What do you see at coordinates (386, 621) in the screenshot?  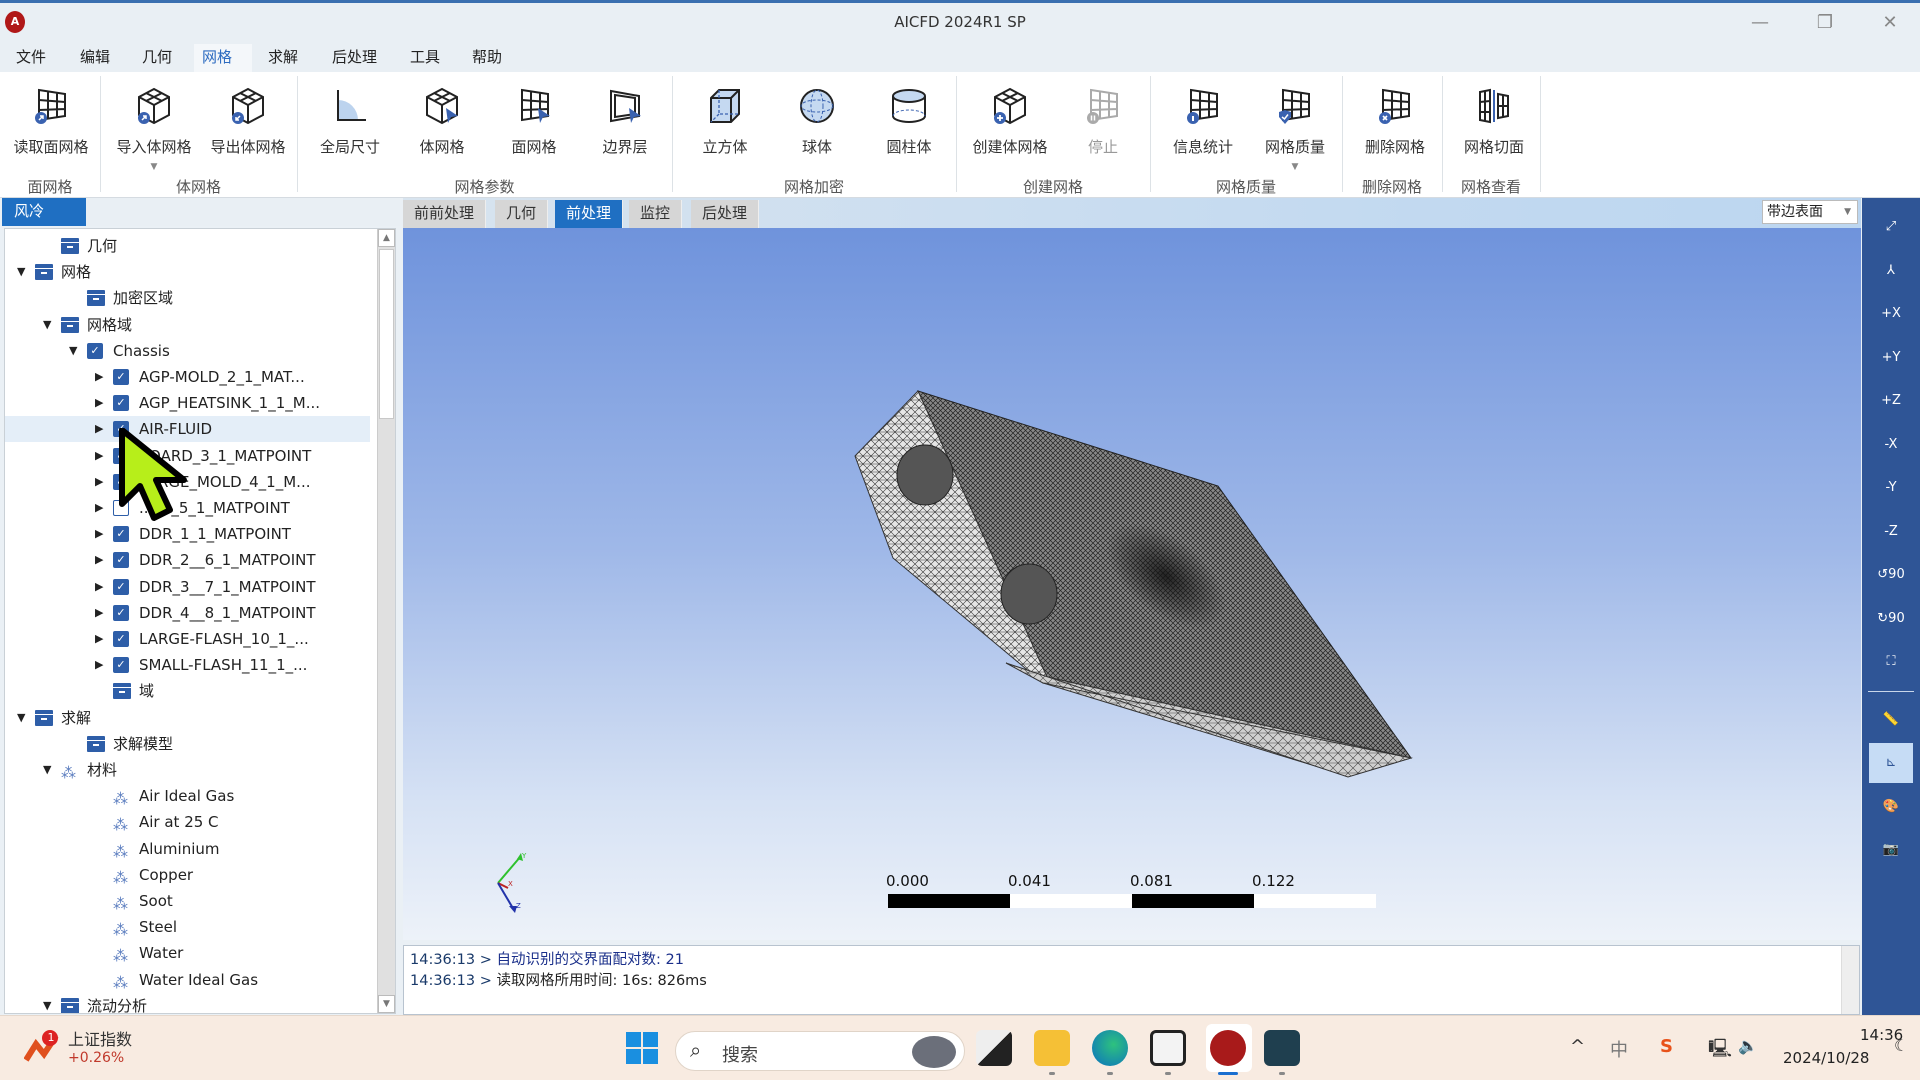 I see `tree-scrollbar: ▲ ▼` at bounding box center [386, 621].